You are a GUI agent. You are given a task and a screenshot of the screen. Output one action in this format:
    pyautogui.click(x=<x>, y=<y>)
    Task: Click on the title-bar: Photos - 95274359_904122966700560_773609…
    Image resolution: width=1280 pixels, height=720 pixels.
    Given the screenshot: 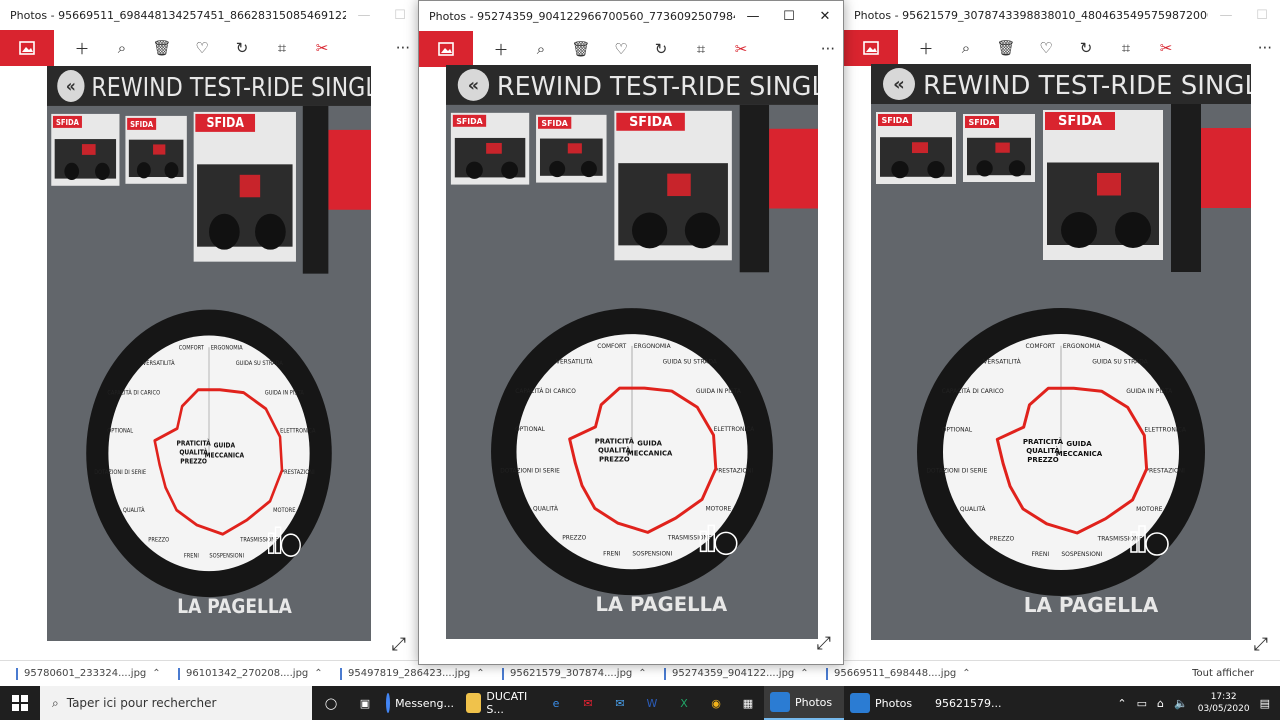 What is the action you would take?
    pyautogui.click(x=631, y=16)
    